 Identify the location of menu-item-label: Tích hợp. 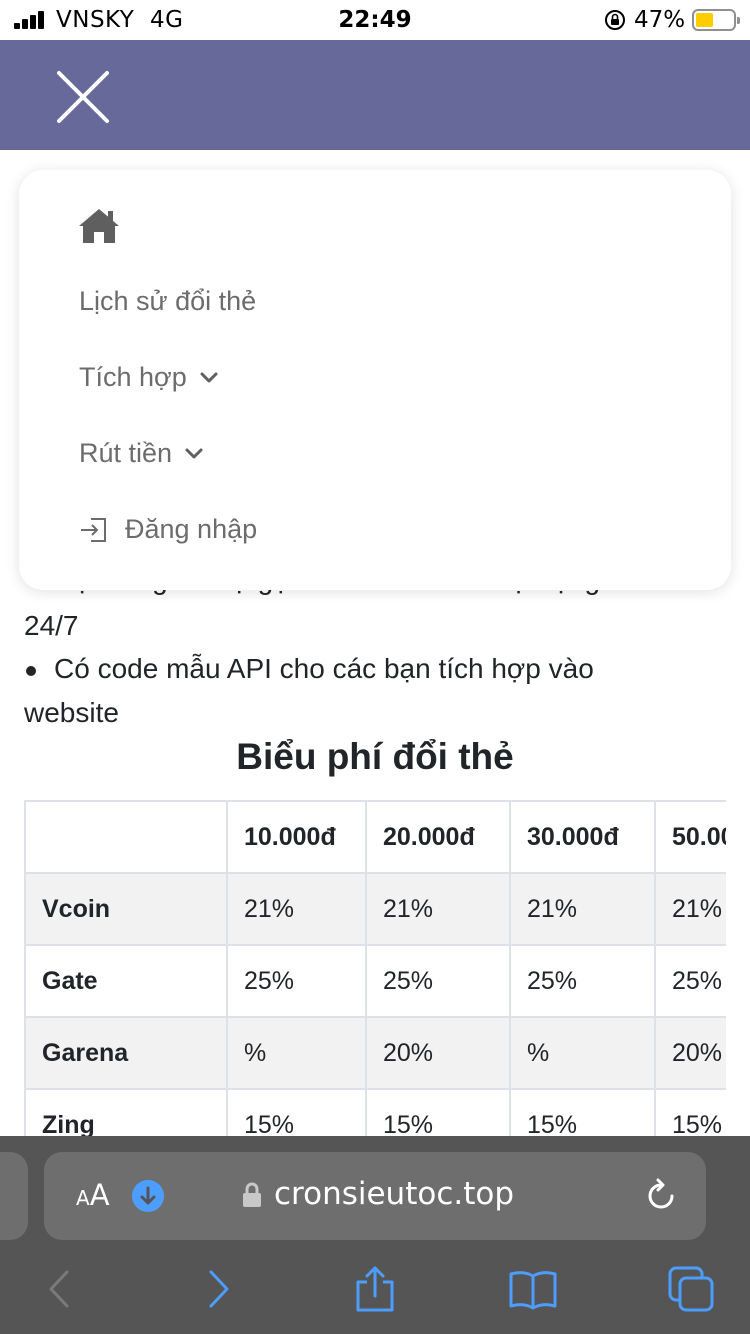
(133, 377).